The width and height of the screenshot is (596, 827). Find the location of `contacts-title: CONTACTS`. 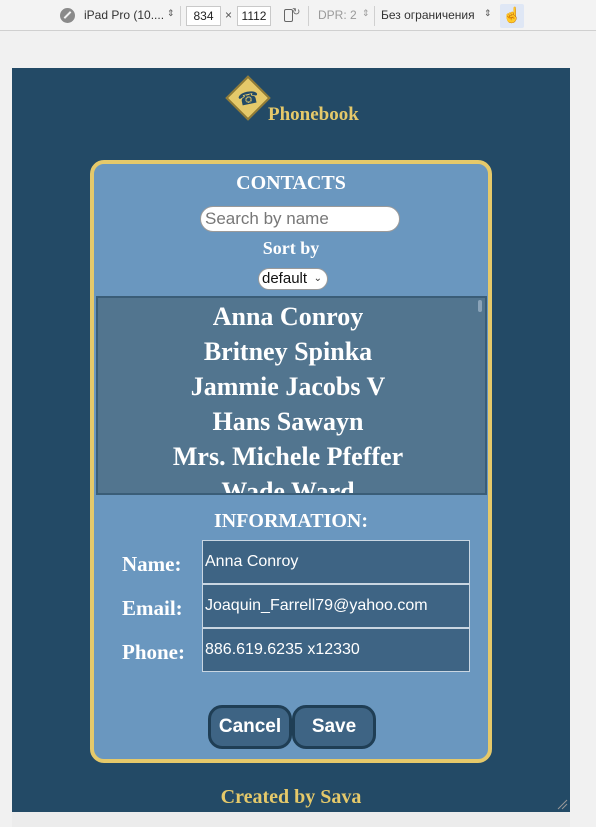

contacts-title: CONTACTS is located at coordinates (291, 183).